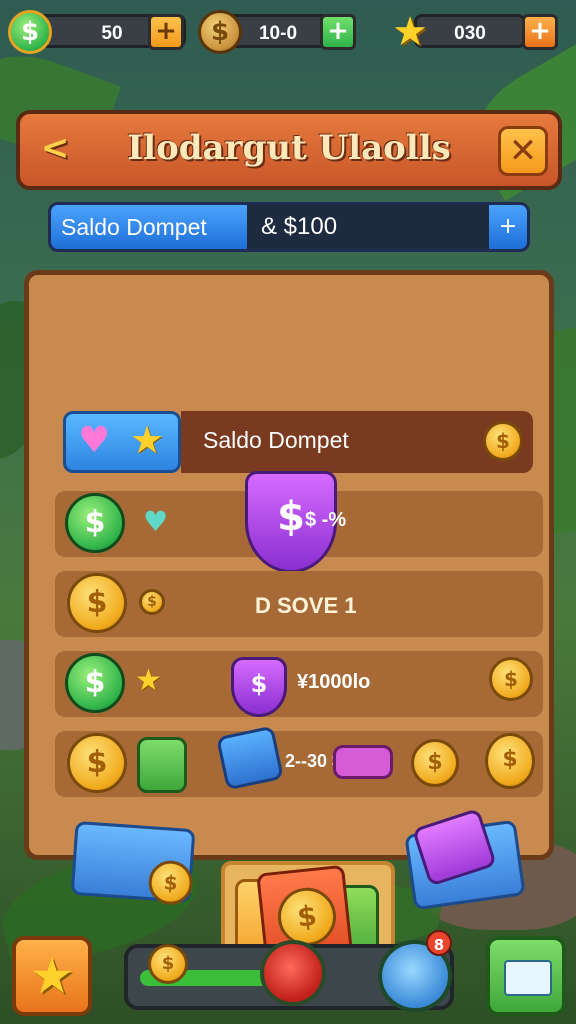  I want to click on close-button: ✕, so click(523, 151).